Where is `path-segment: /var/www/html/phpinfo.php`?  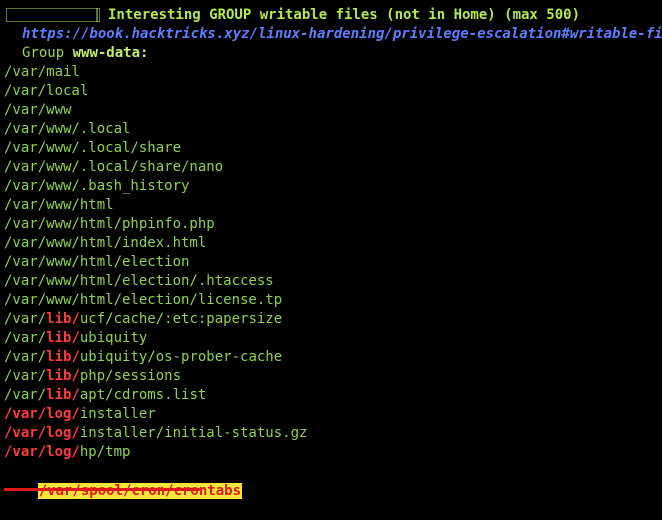 path-segment: /var/www/html/phpinfo.php is located at coordinates (109, 224).